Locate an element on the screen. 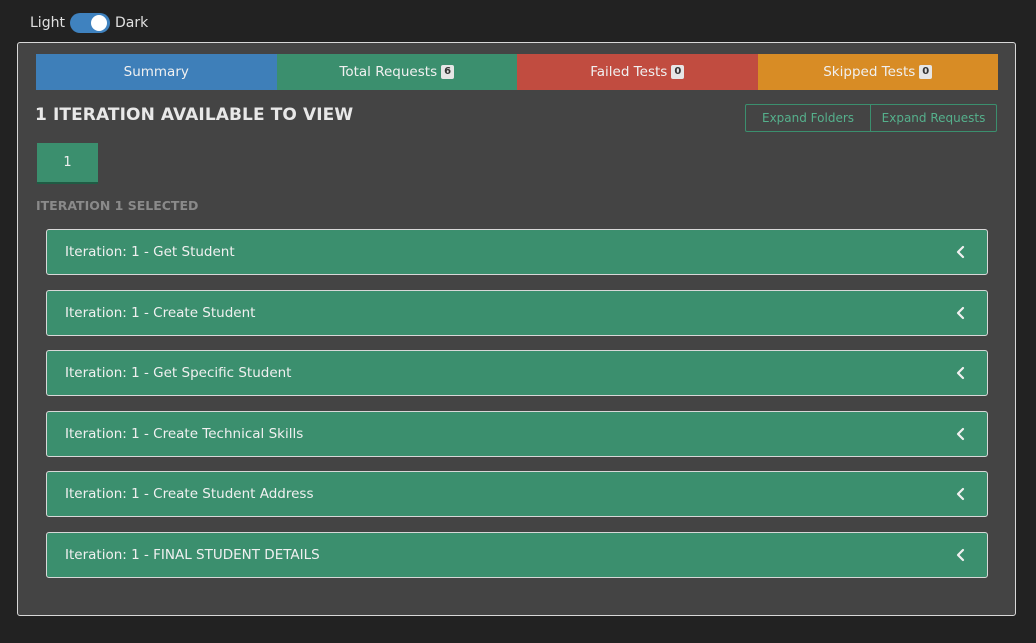  tab-total-requests: Total Requests 6 is located at coordinates (396, 72).